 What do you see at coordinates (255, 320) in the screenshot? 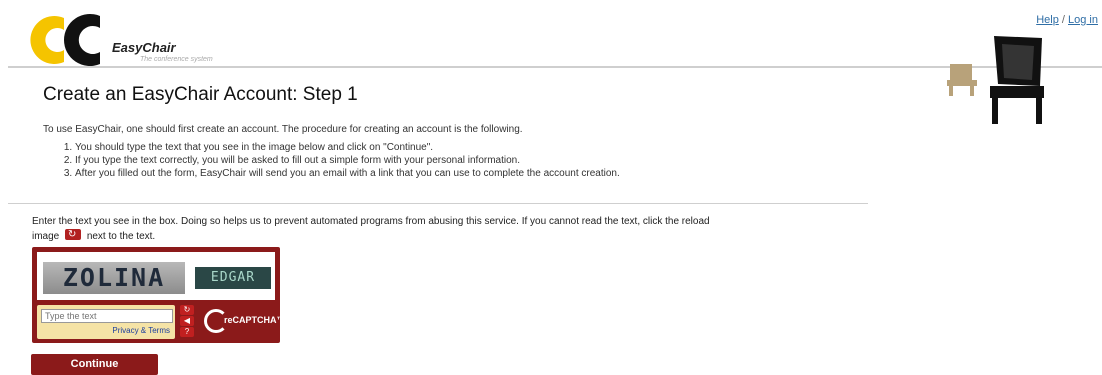
I see `recaptcha-logo-text: reCAPTCHA™` at bounding box center [255, 320].